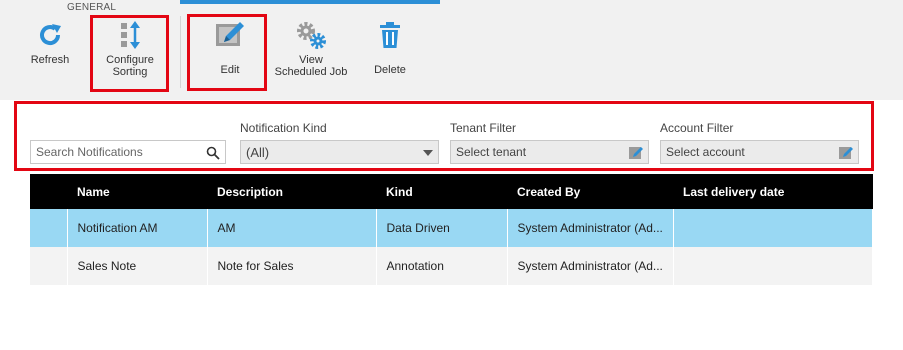 The height and width of the screenshot is (350, 903). What do you see at coordinates (292, 228) in the screenshot?
I see `cell-description: AM` at bounding box center [292, 228].